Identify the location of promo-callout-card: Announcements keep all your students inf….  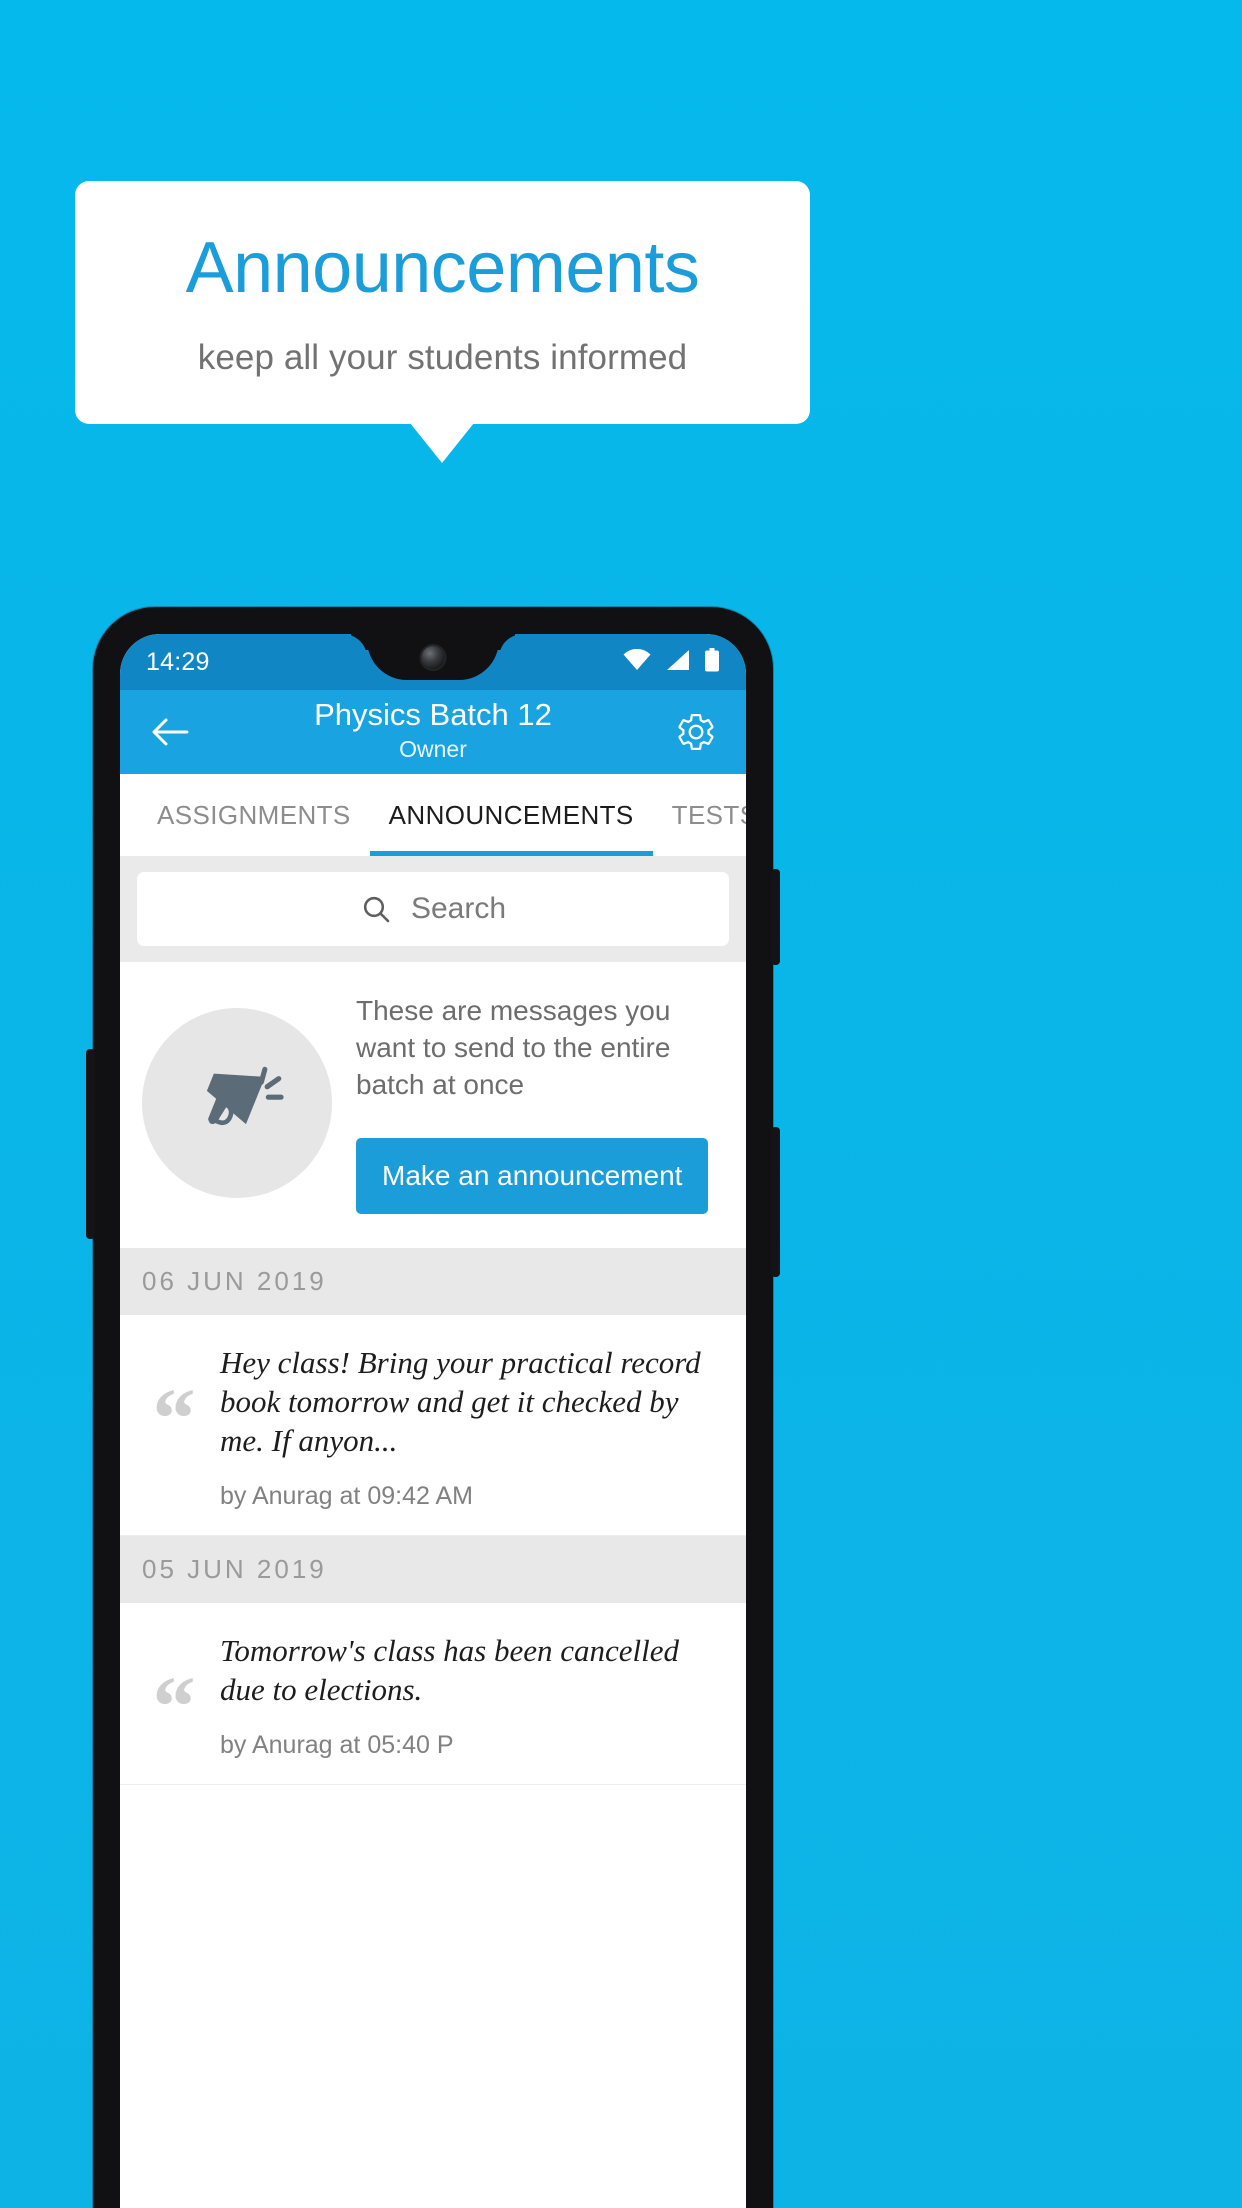
(442, 302).